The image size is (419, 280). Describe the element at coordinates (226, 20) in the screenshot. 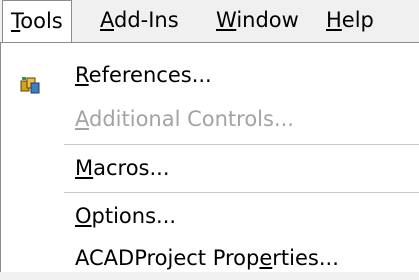

I see `menu-window-mnemonic: W` at that location.